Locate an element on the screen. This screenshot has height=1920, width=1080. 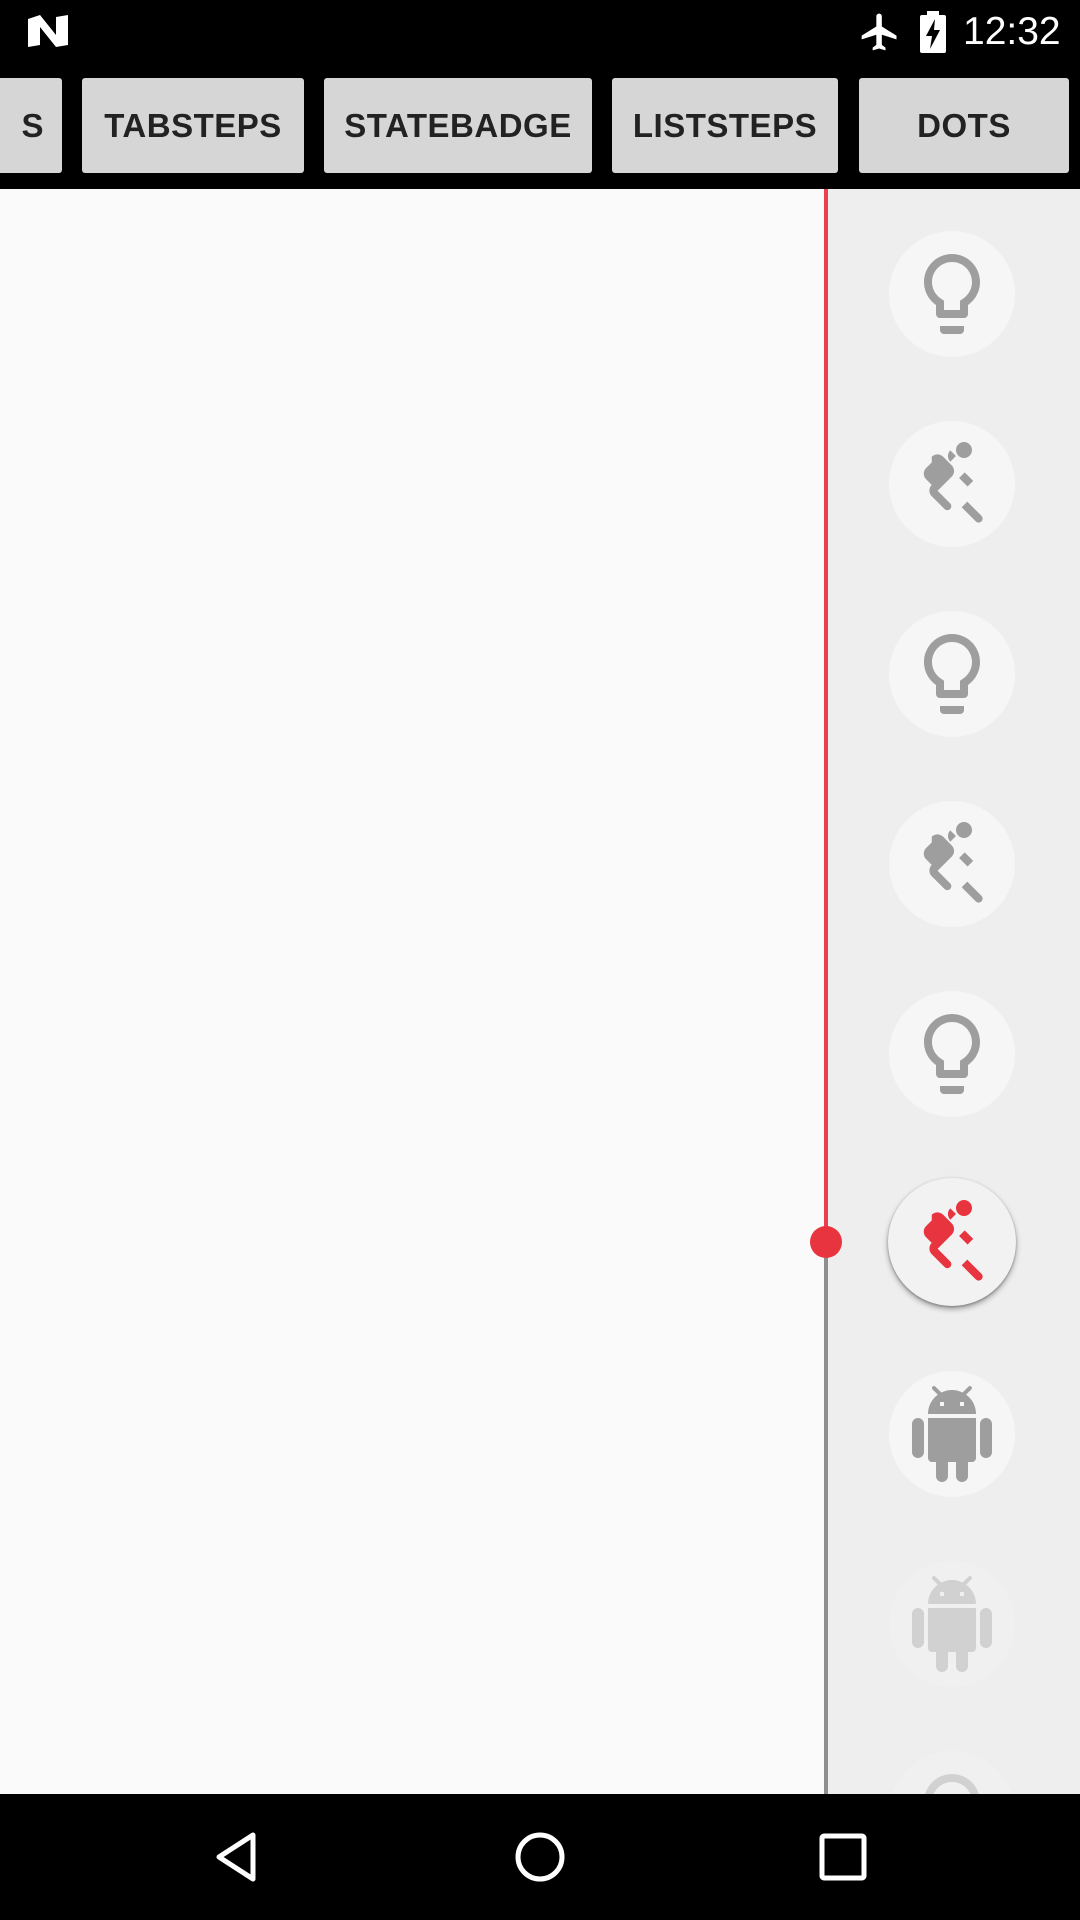
navigation-bar is located at coordinates (540, 1857).